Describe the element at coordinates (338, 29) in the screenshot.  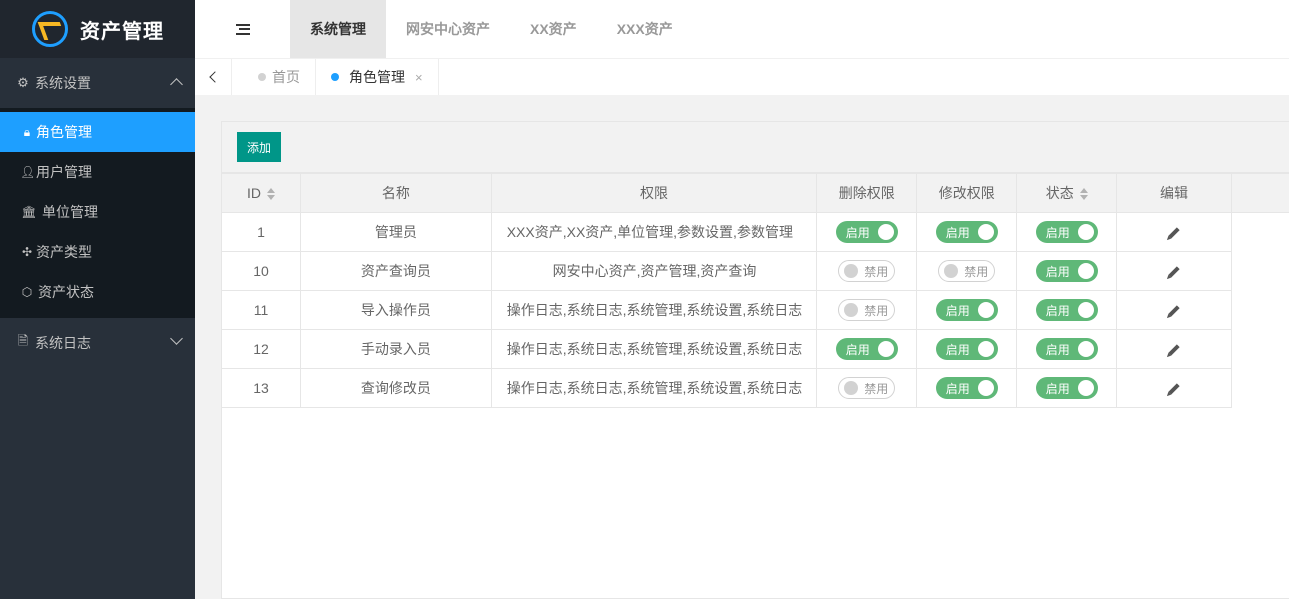
I see `top-tab-system-management: 系统管理` at that location.